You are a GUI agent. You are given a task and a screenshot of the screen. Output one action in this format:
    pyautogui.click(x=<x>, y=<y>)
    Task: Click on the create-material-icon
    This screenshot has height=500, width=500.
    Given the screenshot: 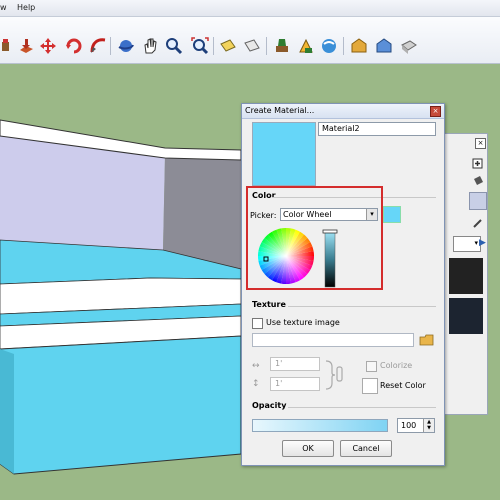 What is the action you would take?
    pyautogui.click(x=478, y=163)
    